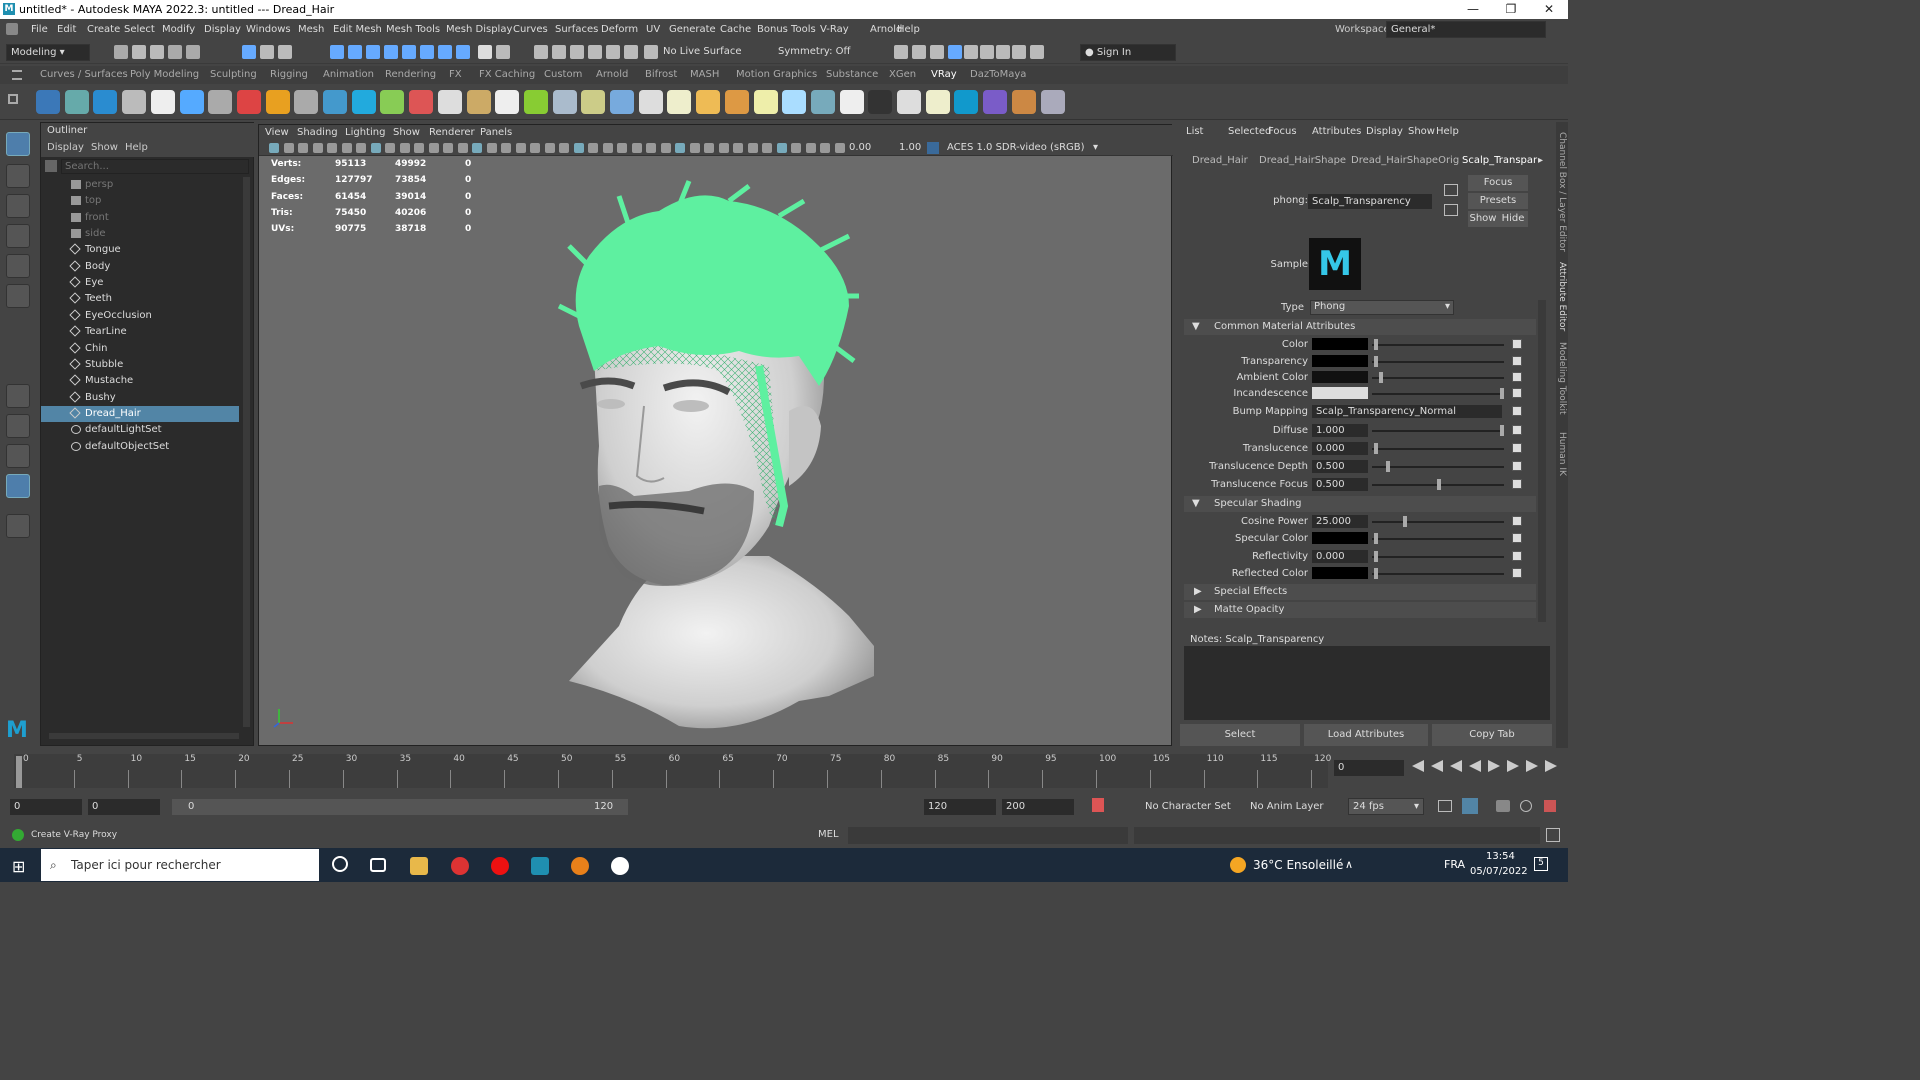 The width and height of the screenshot is (1920, 1080). What do you see at coordinates (1551, 766) in the screenshot?
I see `go-to-end-icon` at bounding box center [1551, 766].